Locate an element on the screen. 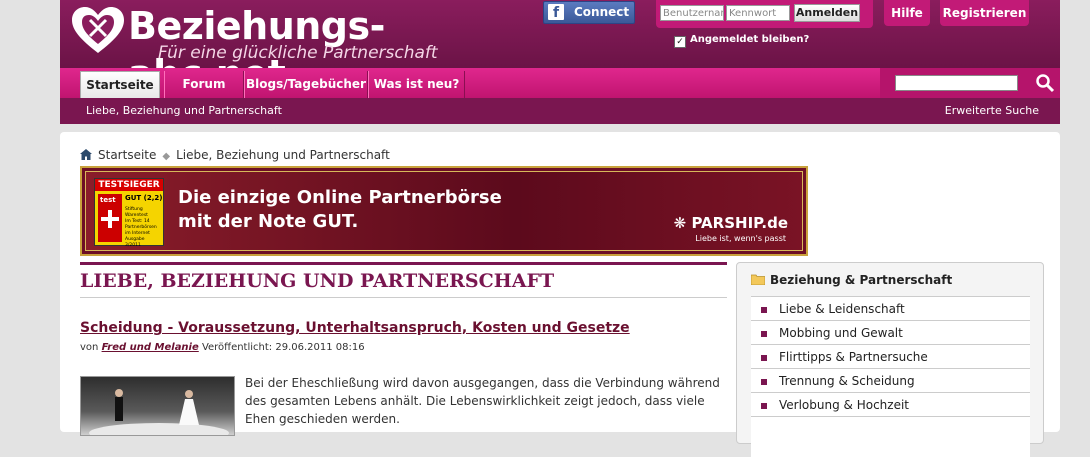 This screenshot has height=457, width=1090. remember-checkbox: ✓ is located at coordinates (680, 42).